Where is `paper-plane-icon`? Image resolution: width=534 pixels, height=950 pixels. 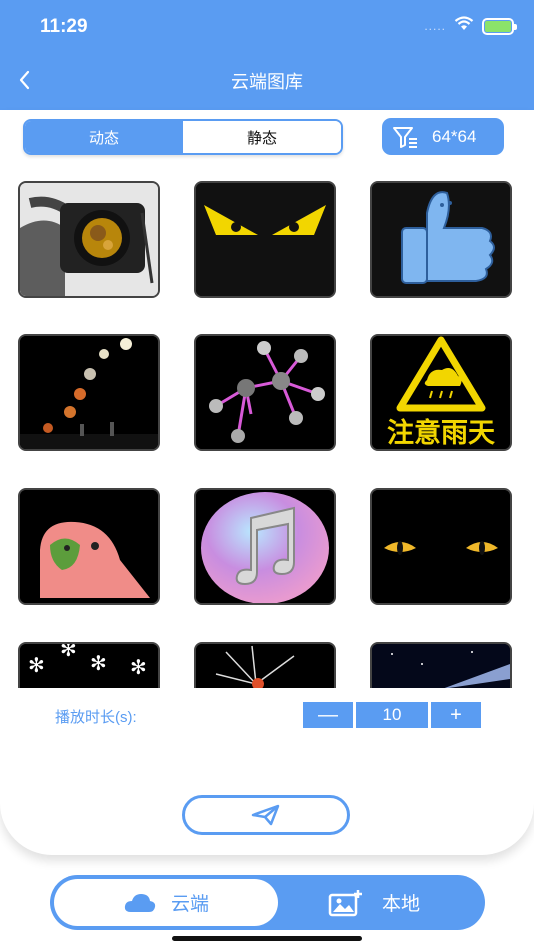
paper-plane-icon is located at coordinates (265, 815).